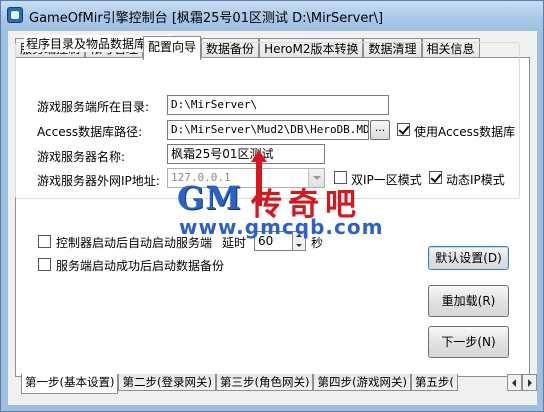  What do you see at coordinates (362, 382) in the screenshot?
I see `tab-step-4: 第四步(游戏网关)` at bounding box center [362, 382].